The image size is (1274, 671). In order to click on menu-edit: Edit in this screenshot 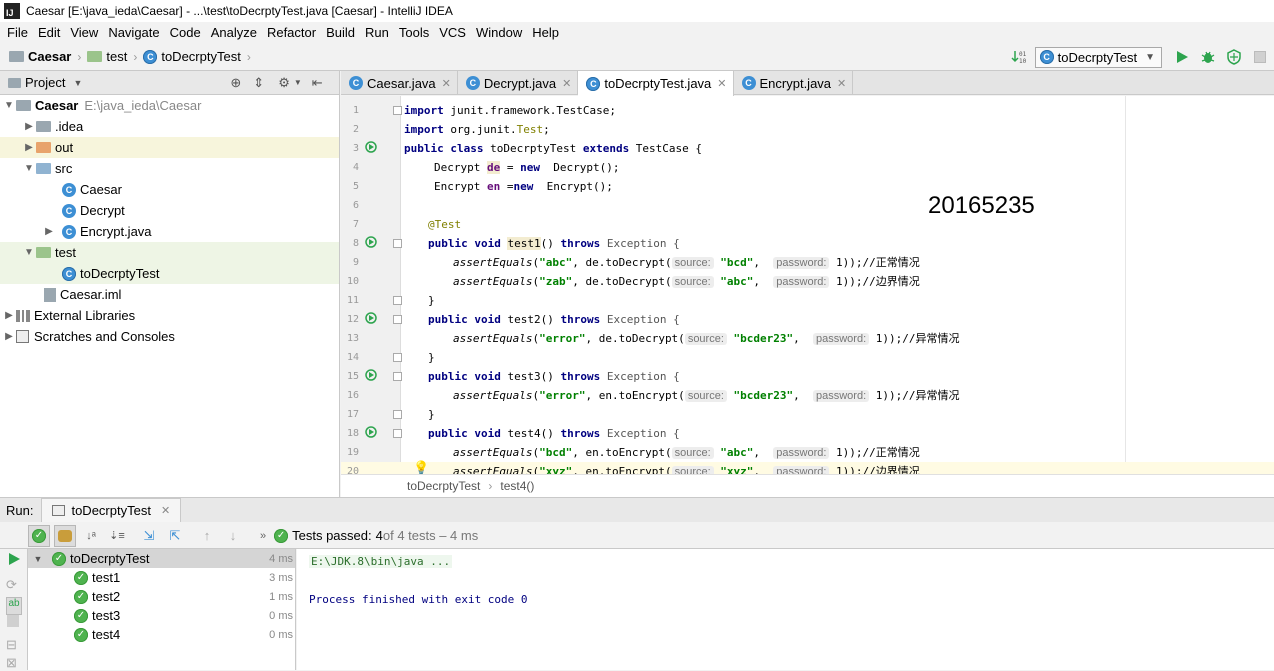, I will do `click(49, 32)`.